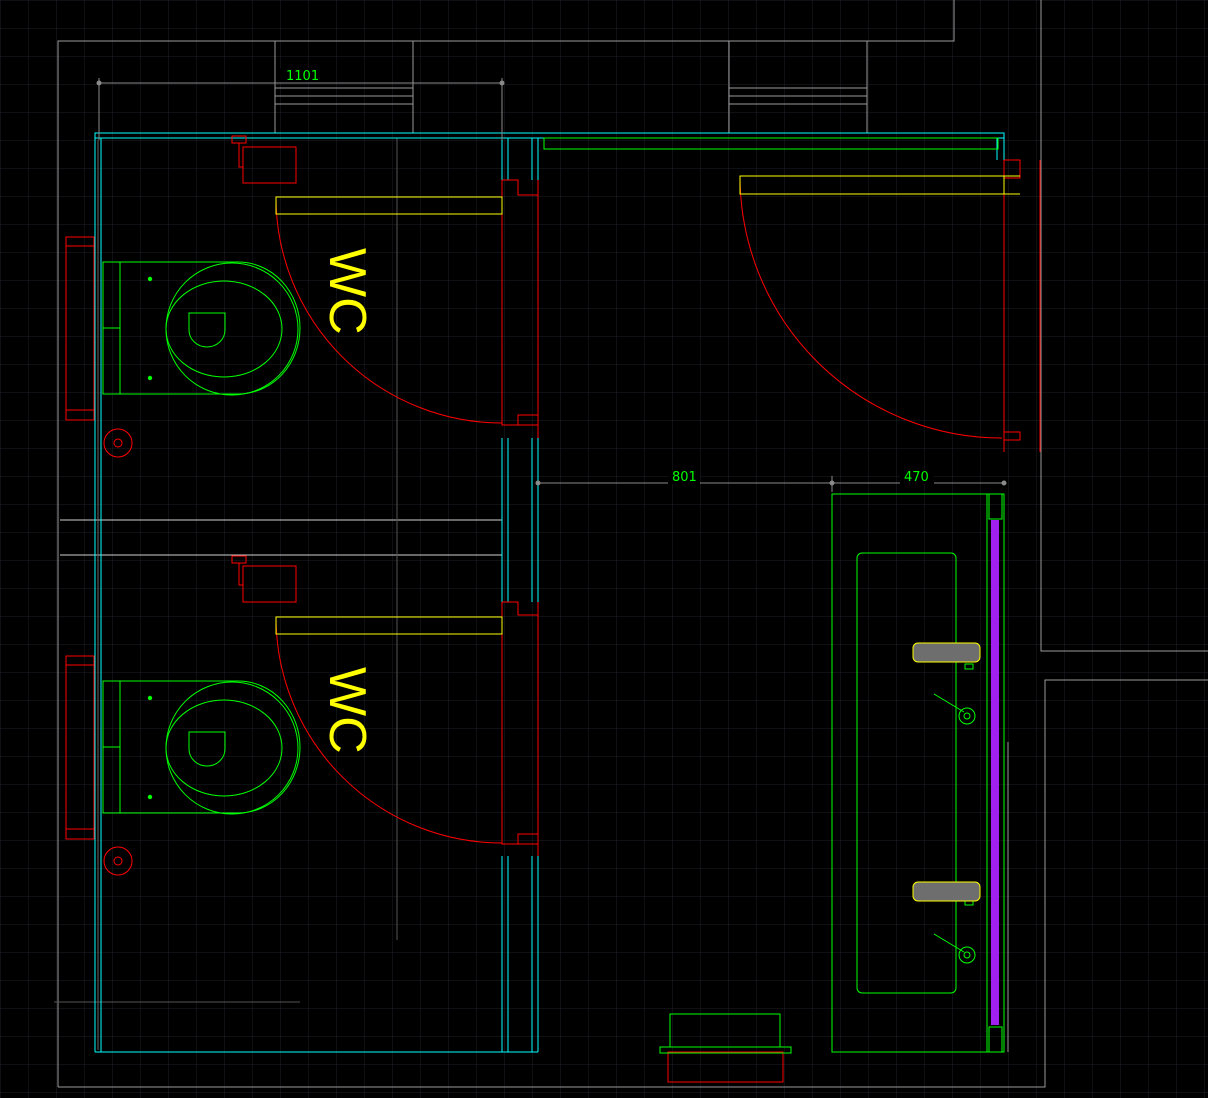 This screenshot has height=1098, width=1208. I want to click on mirror-strip, so click(995, 772).